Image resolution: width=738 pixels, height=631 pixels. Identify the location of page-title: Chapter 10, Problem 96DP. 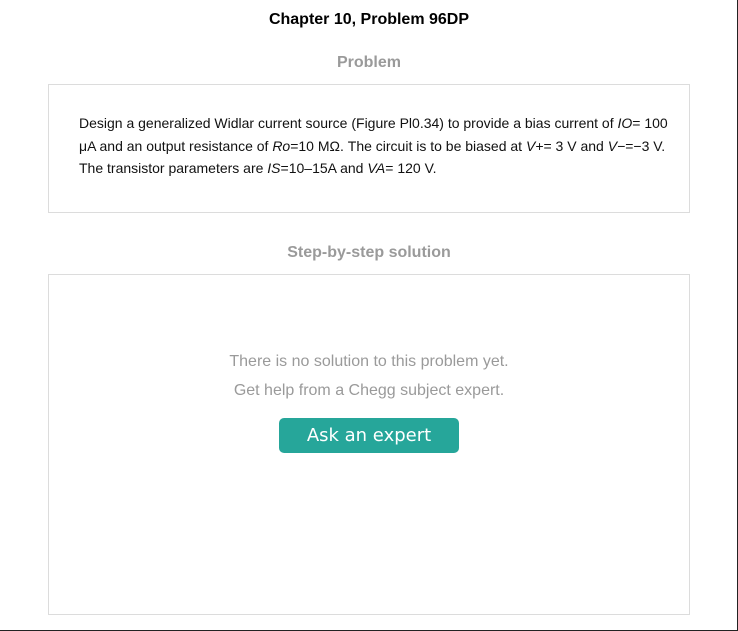
(369, 19).